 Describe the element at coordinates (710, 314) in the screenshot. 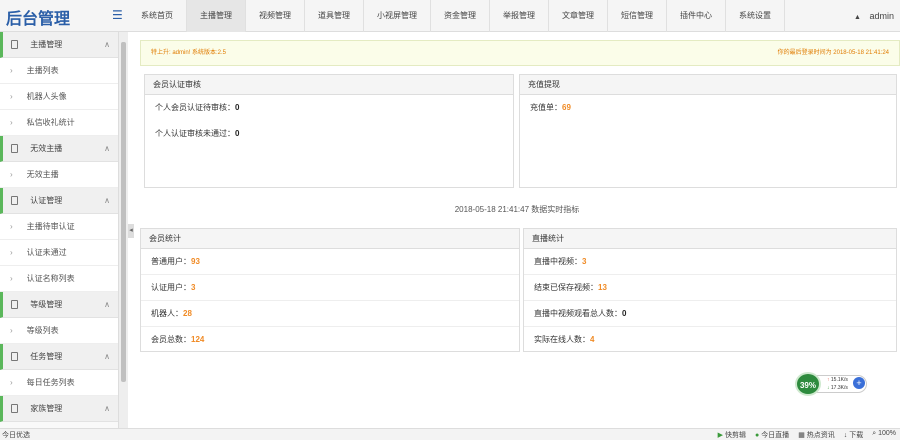

I see `list-item: 直播中视频观看总人数：0` at that location.